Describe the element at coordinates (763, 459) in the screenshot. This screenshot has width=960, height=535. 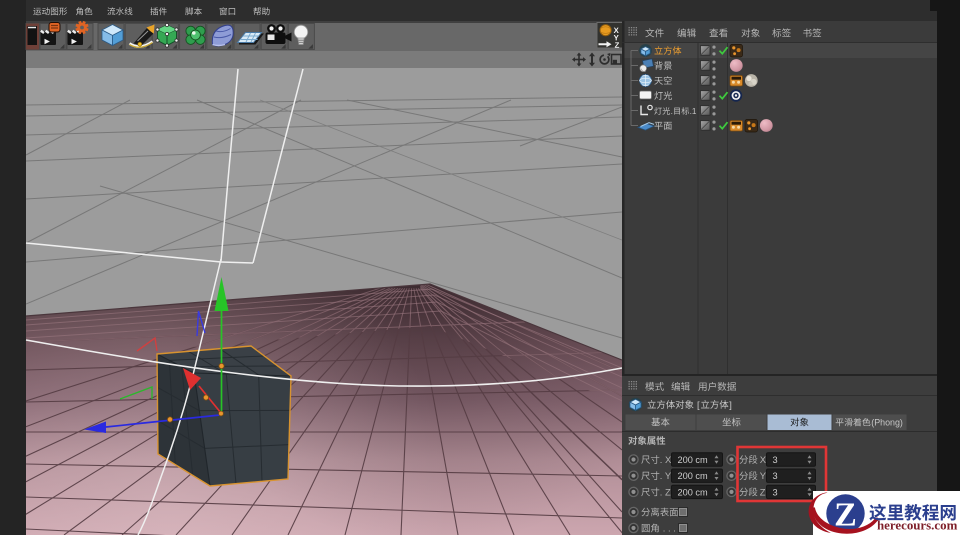
I see `svg-text: X` at that location.